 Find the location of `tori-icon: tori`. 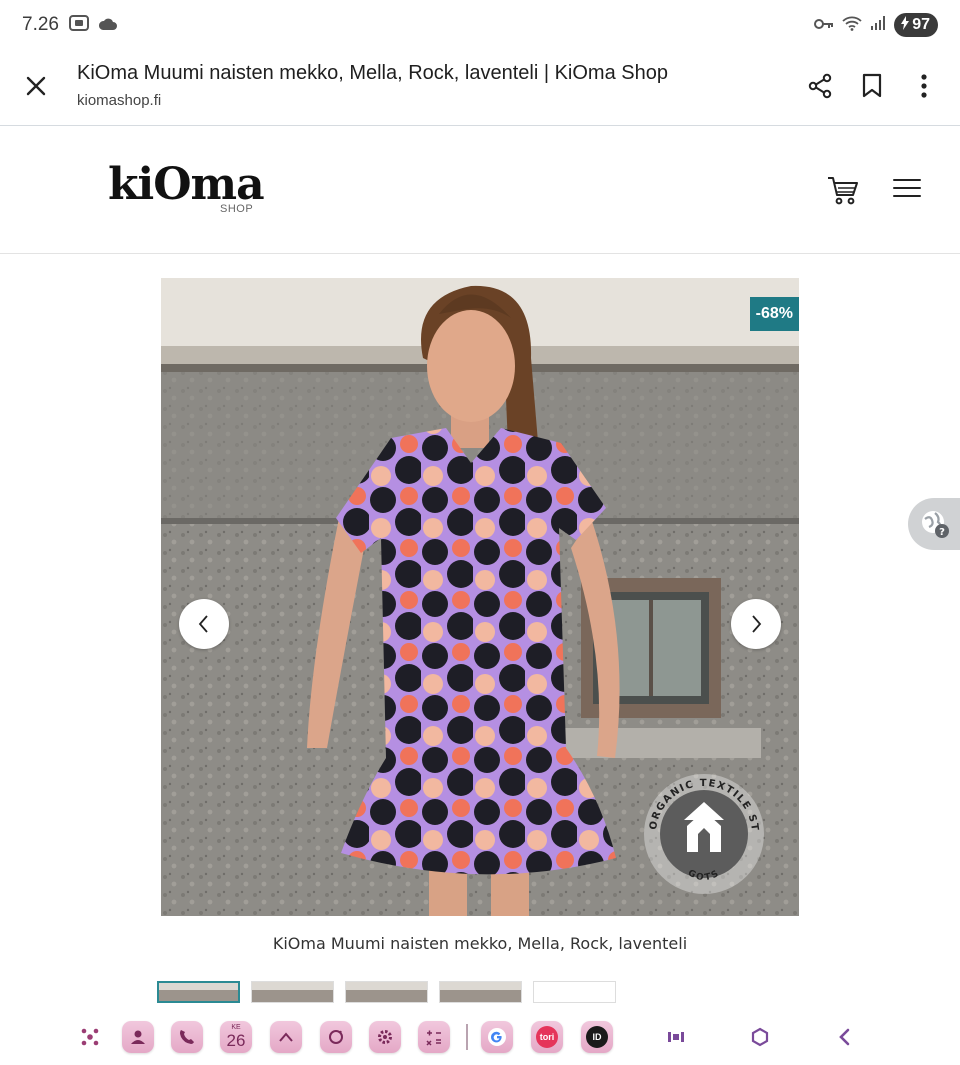

tori-icon: tori is located at coordinates (547, 1037).